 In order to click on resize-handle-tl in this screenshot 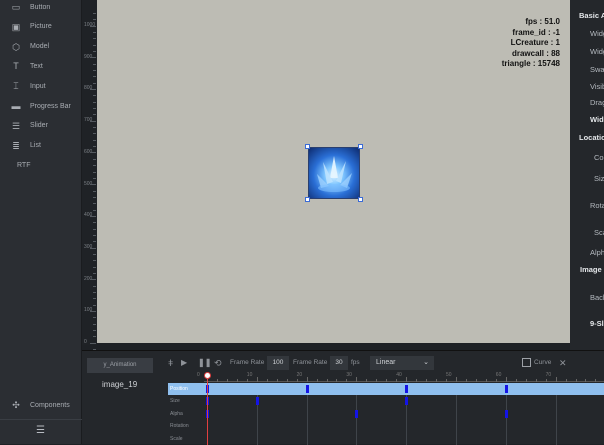, I will do `click(307, 146)`.